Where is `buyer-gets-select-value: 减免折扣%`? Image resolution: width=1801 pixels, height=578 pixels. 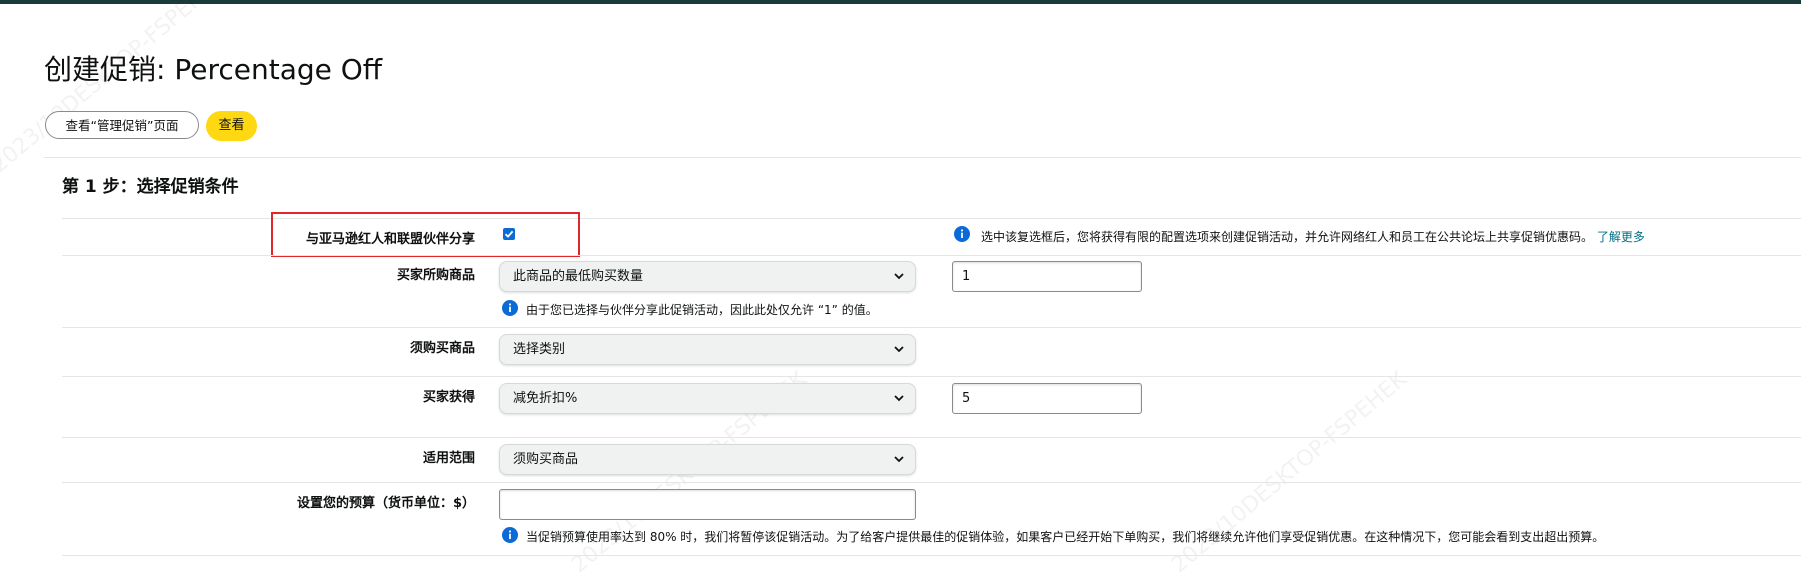 buyer-gets-select-value: 减免折扣% is located at coordinates (545, 398).